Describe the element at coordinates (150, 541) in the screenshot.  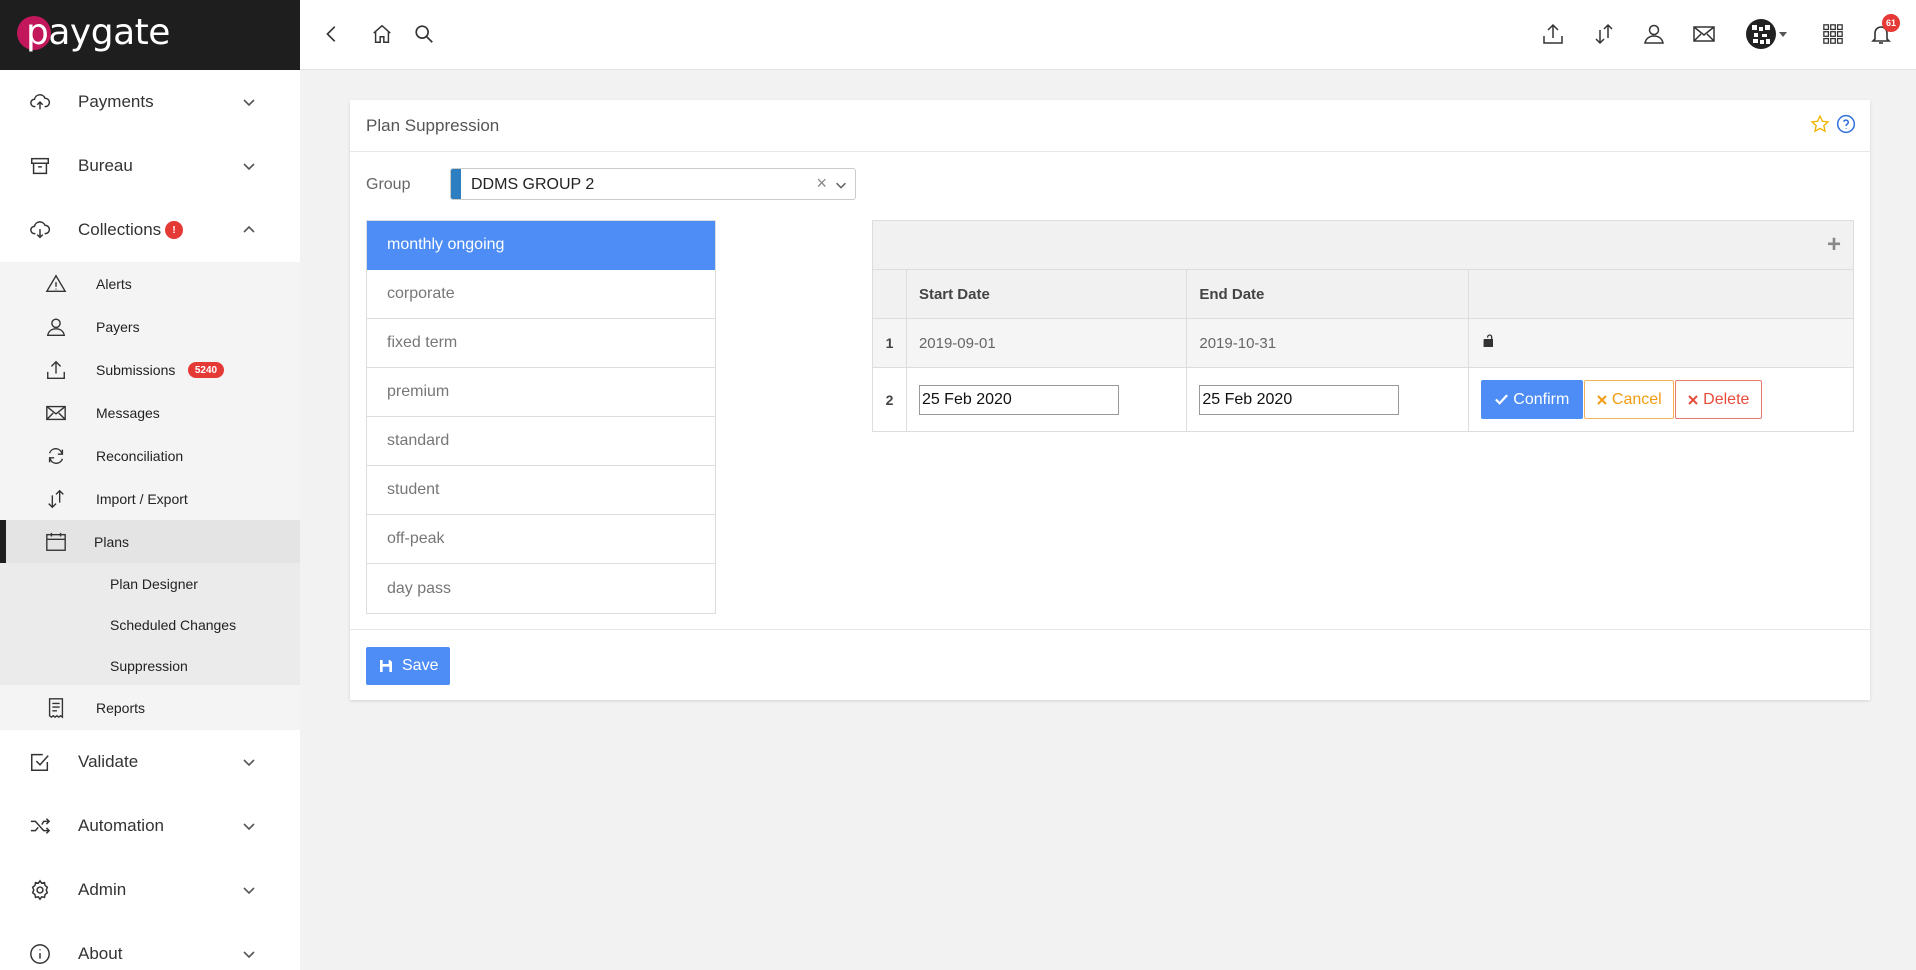
I see `sidebar-item-plans: Plans` at that location.